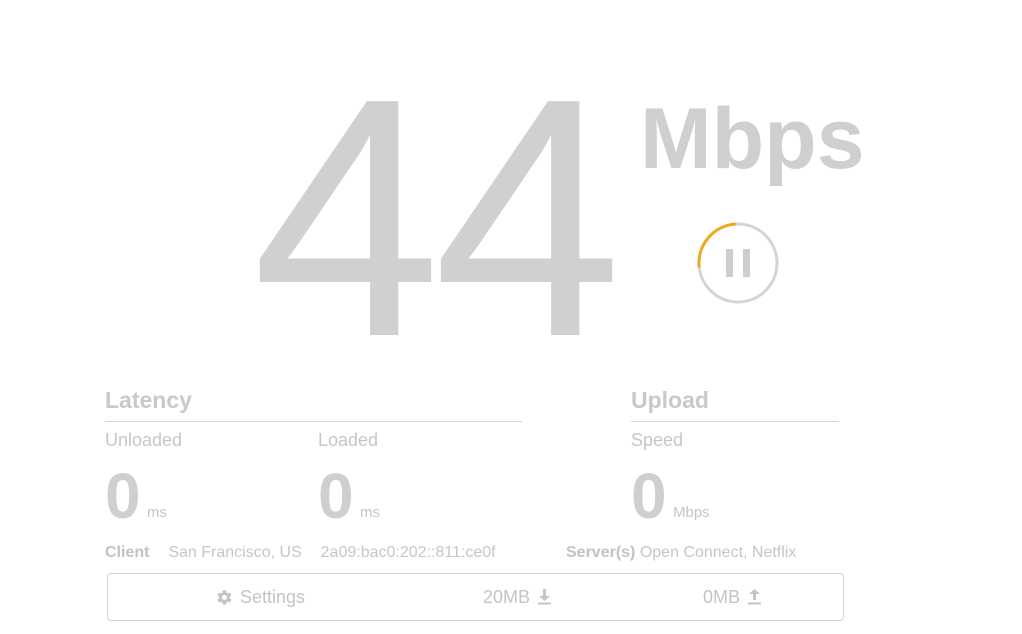 The width and height of the screenshot is (1022, 634). Describe the element at coordinates (670, 400) in the screenshot. I see `upload-title: Upload` at that location.